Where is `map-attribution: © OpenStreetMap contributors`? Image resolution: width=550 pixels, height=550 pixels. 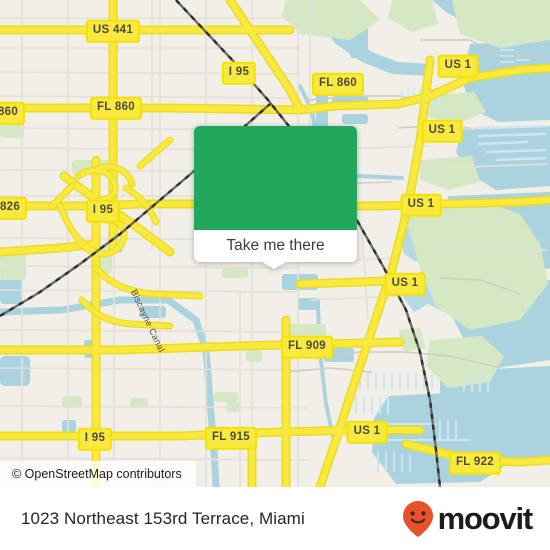
map-attribution: © OpenStreetMap contributors is located at coordinates (98, 474).